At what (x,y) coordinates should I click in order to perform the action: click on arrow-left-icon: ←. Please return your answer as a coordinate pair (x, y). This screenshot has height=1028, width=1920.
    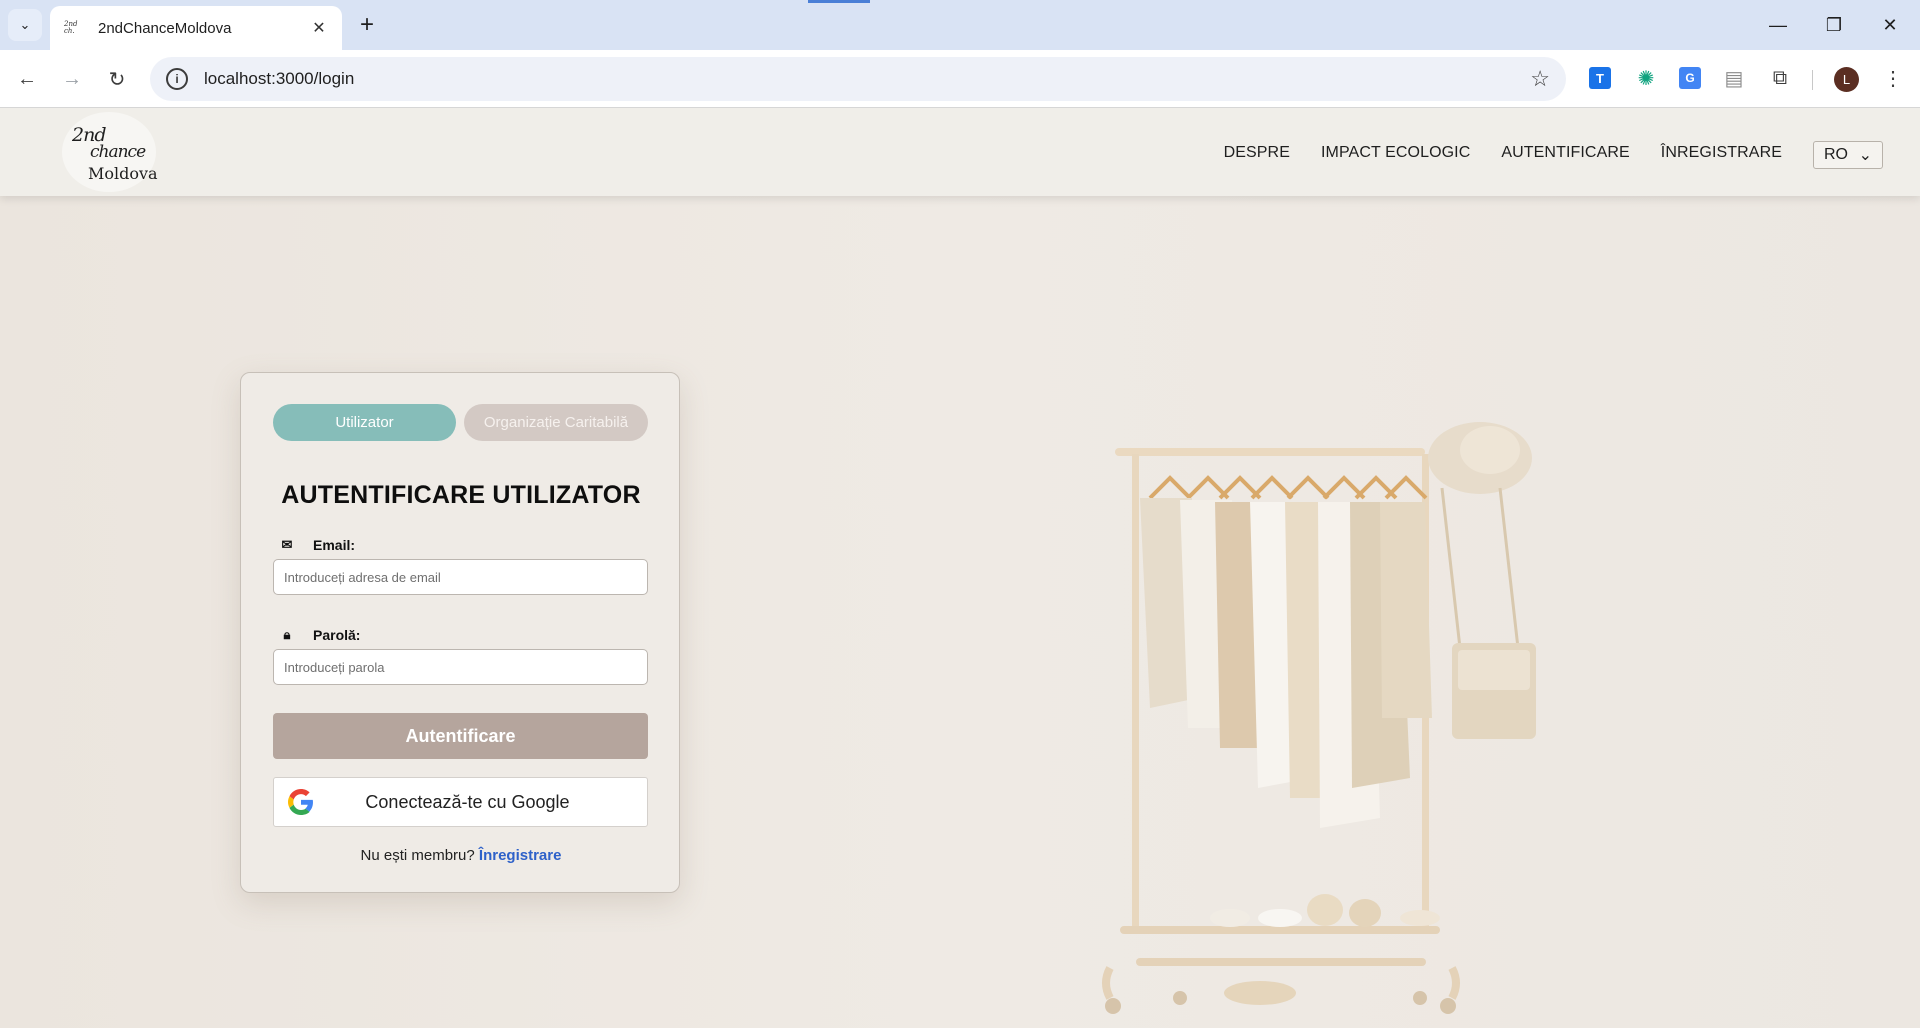
    Looking at the image, I should click on (27, 78).